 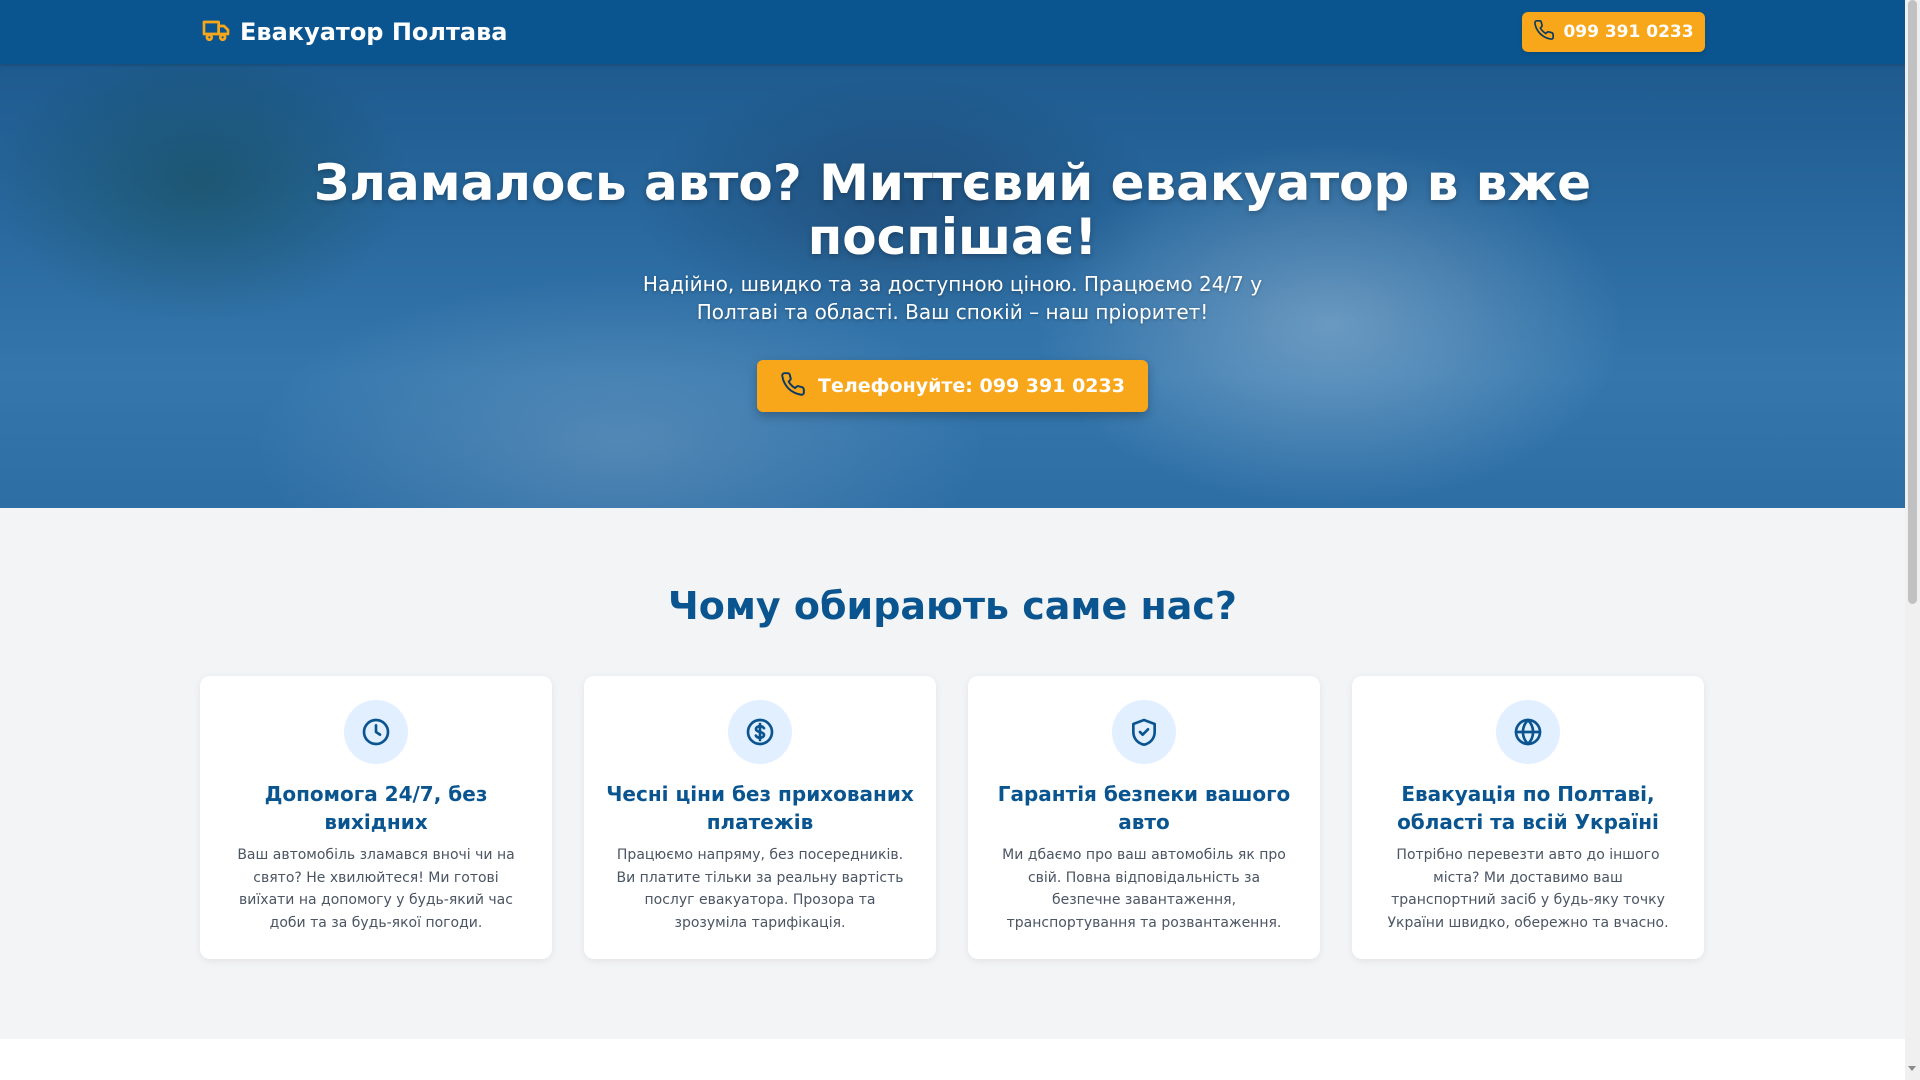 I want to click on shield-check-icon, so click(x=1144, y=732).